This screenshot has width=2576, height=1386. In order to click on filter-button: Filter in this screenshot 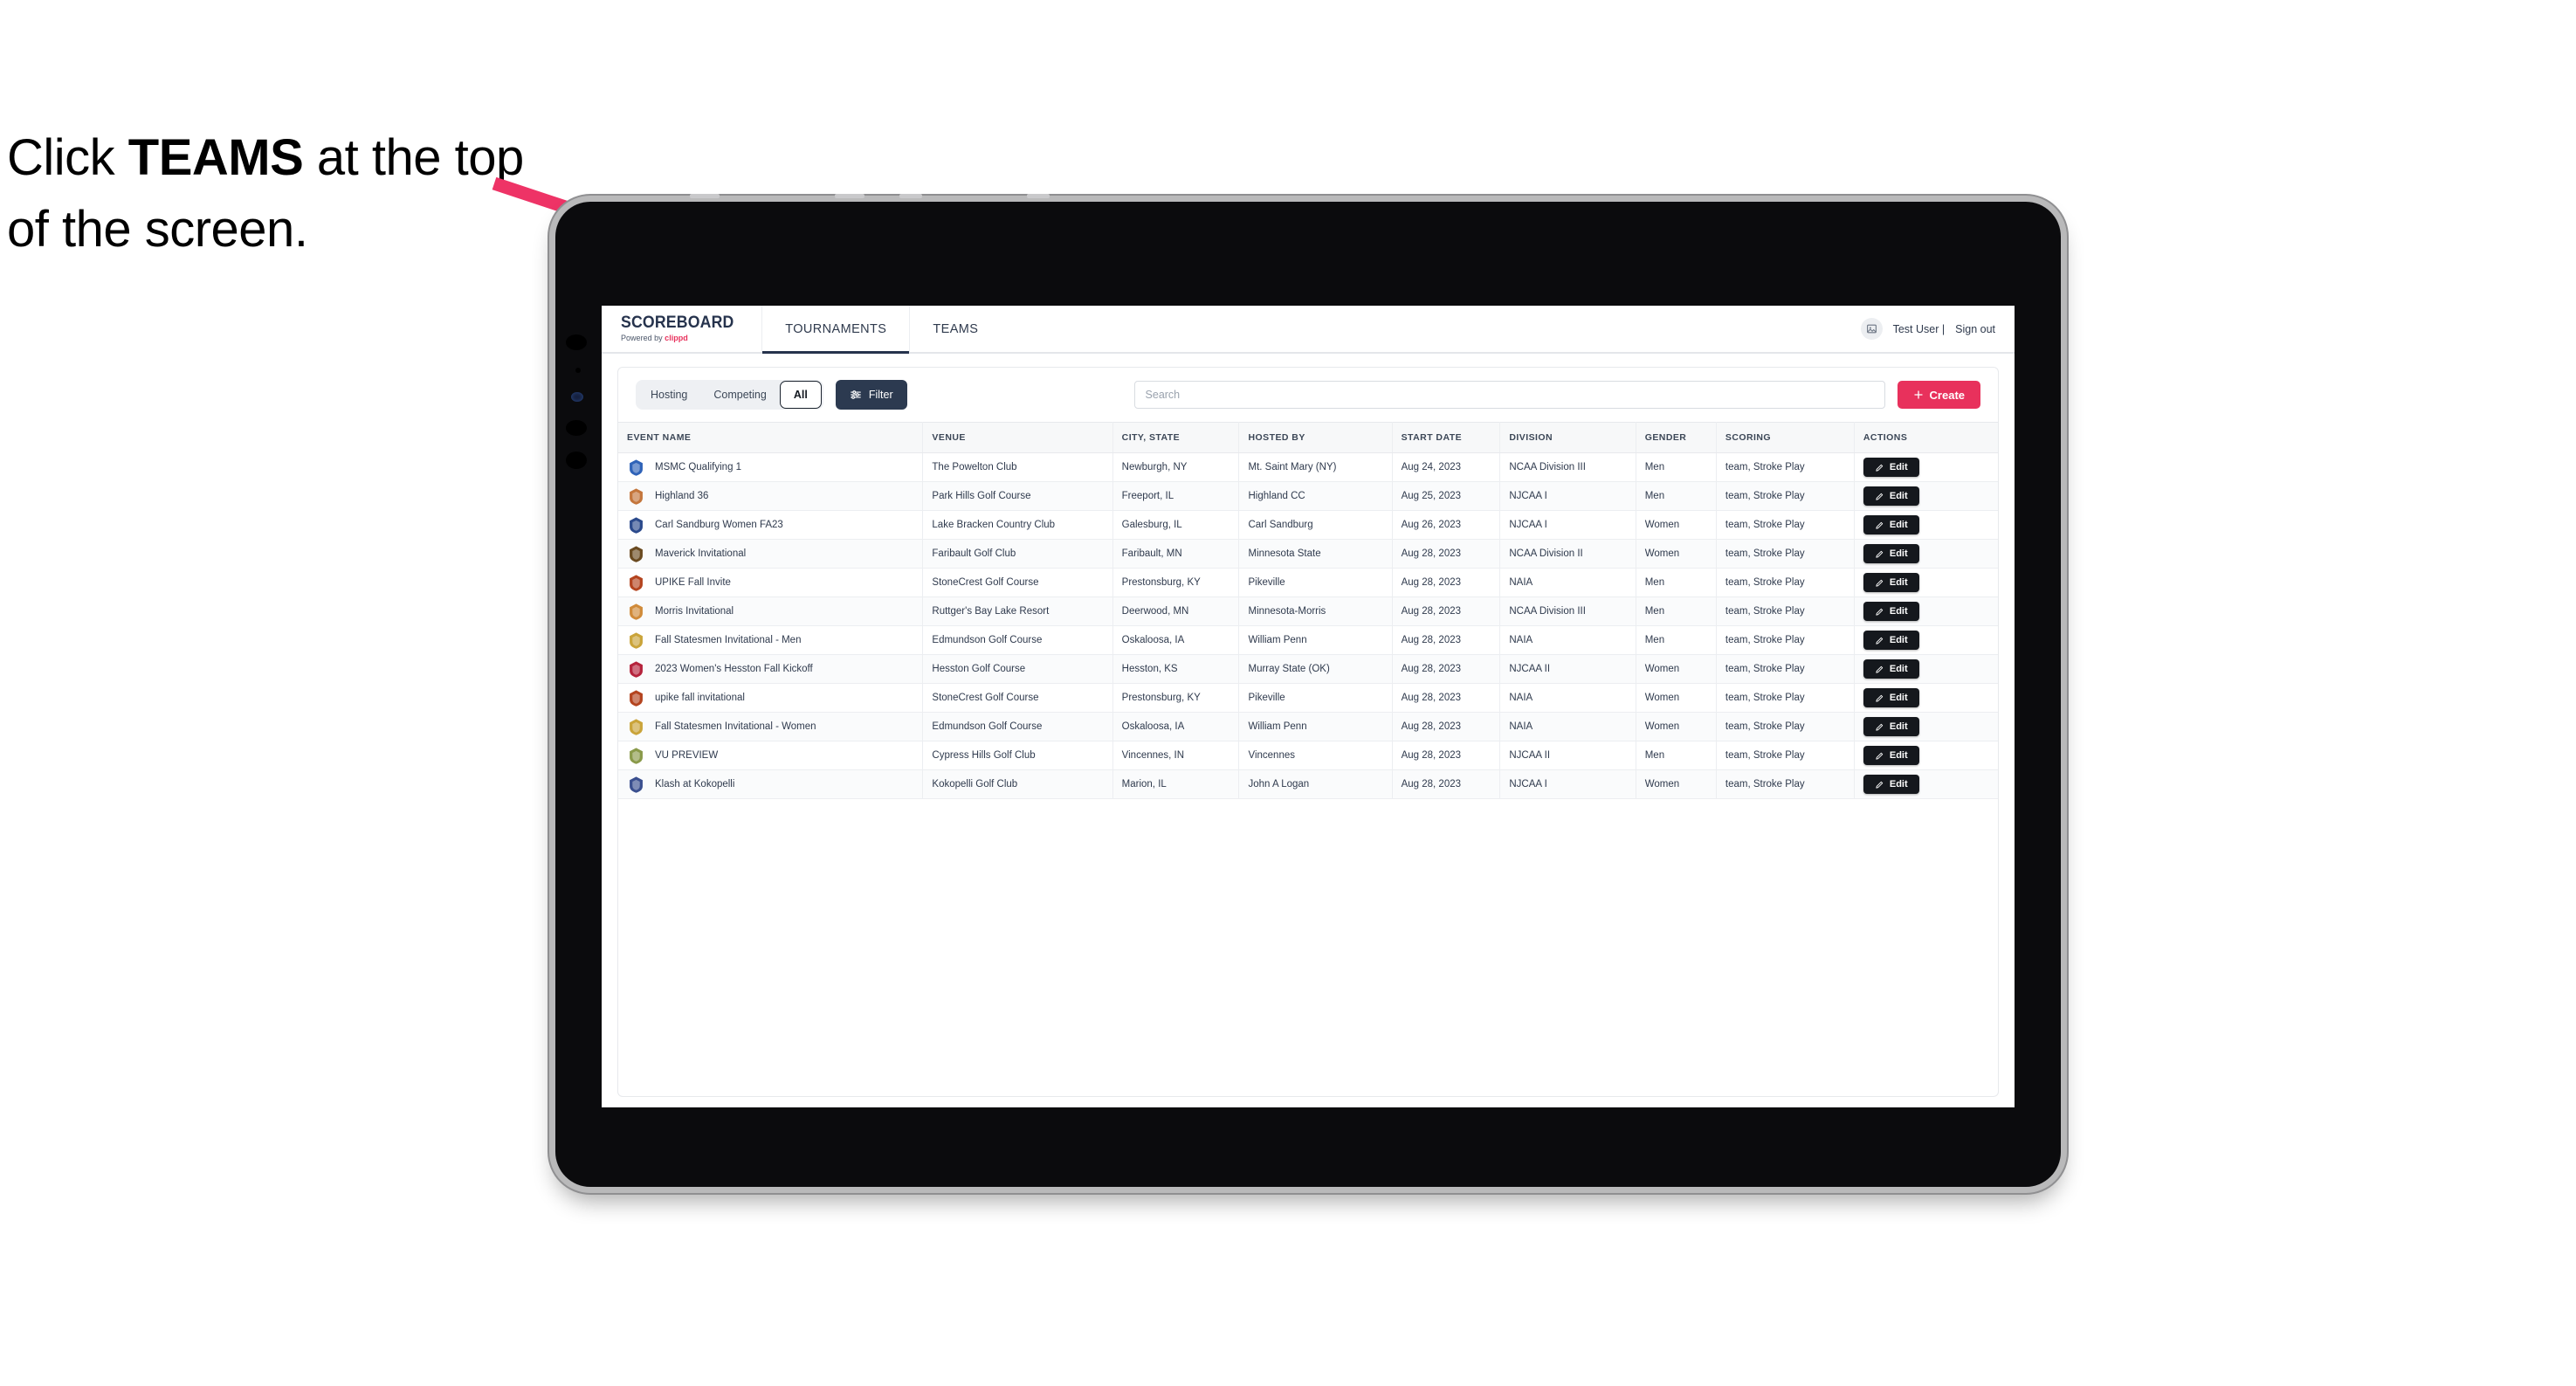, I will do `click(871, 395)`.